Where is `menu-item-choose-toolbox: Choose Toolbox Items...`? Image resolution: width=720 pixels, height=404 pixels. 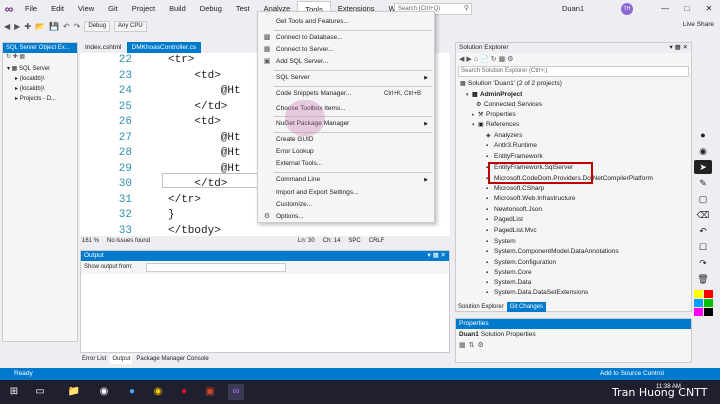 menu-item-choose-toolbox: Choose Toolbox Items... is located at coordinates (346, 109).